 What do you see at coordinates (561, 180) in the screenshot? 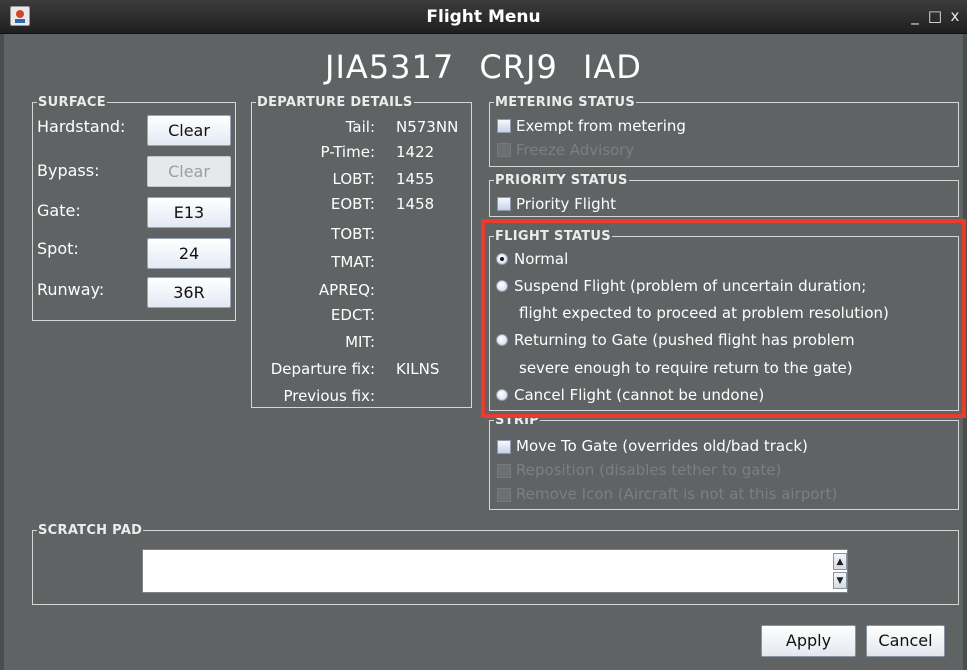
I see `priority-status-legend: PRIORITY STATUS` at bounding box center [561, 180].